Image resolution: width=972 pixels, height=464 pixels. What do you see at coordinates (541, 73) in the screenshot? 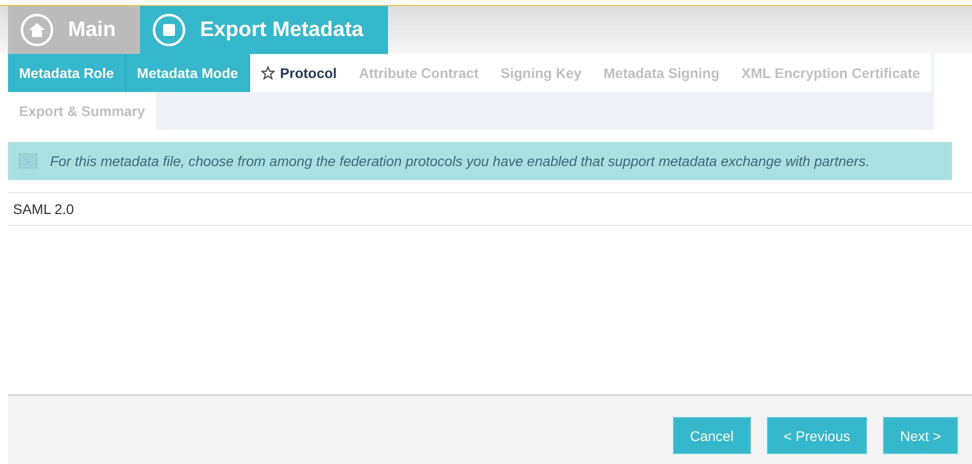
I see `step-tab: Signing Key` at bounding box center [541, 73].